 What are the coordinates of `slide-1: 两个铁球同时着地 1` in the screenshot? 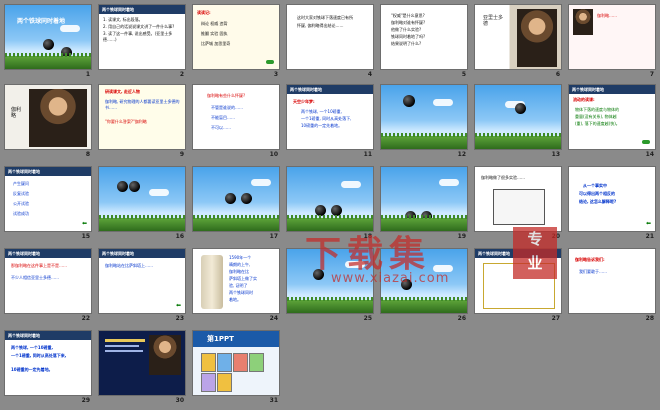 It's located at (48, 43).